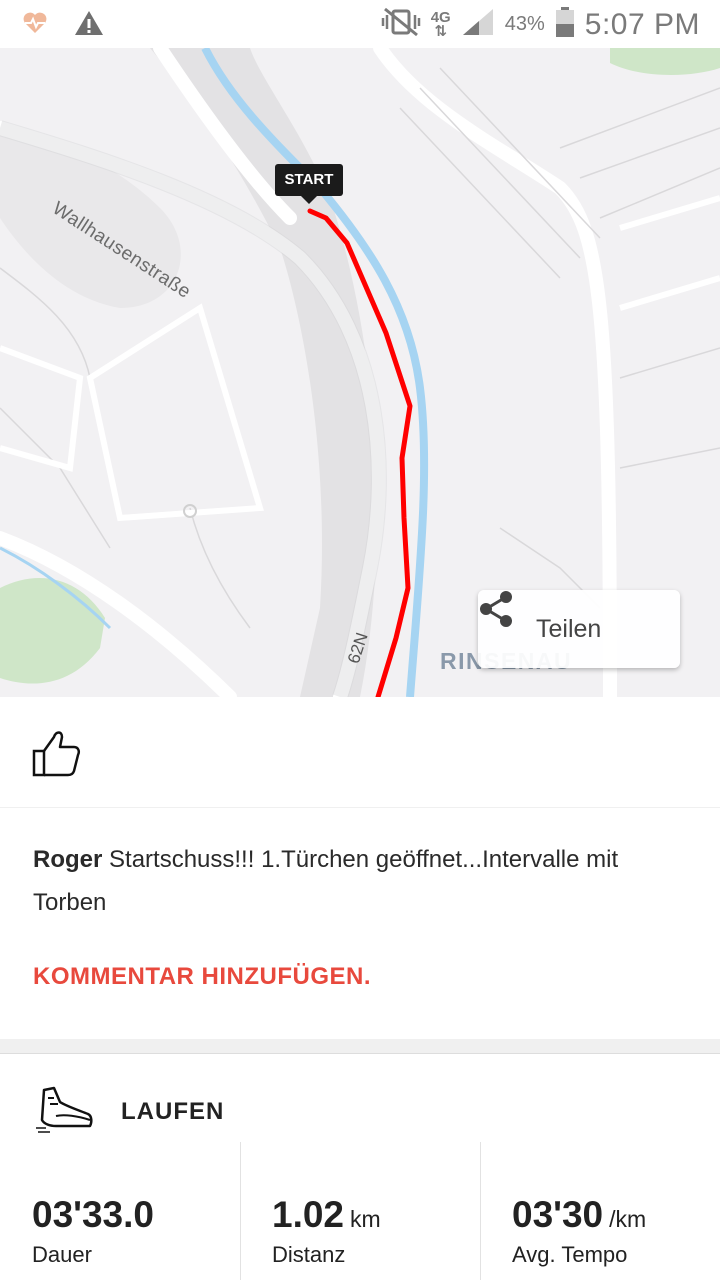 This screenshot has width=720, height=1280. Describe the element at coordinates (365, 1219) in the screenshot. I see `stat-unit: km` at that location.